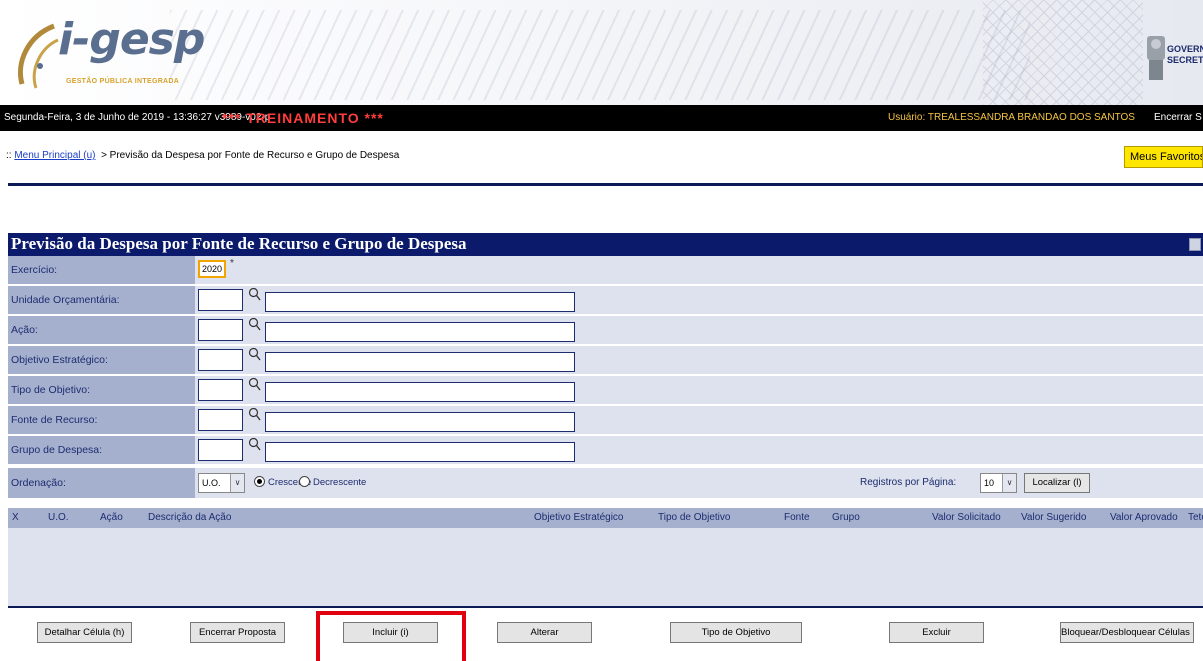 The width and height of the screenshot is (1203, 661). I want to click on column-header: Teto, so click(1195, 518).